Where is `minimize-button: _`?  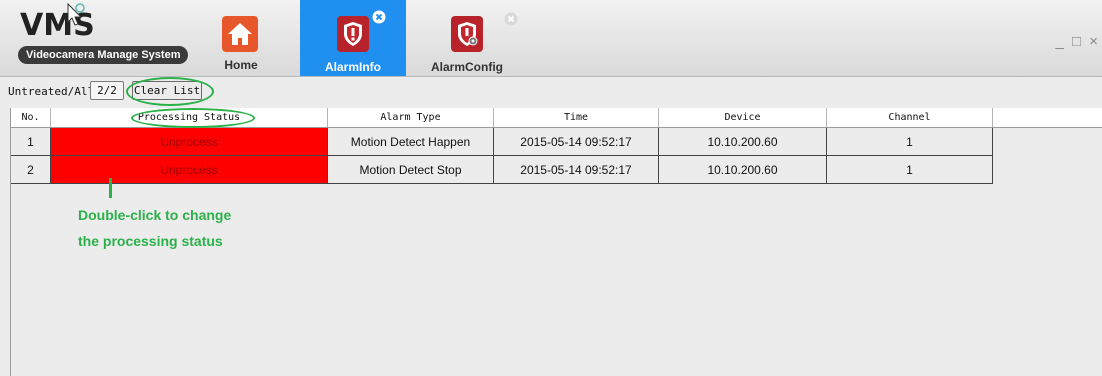
minimize-button: _ is located at coordinates (1060, 41).